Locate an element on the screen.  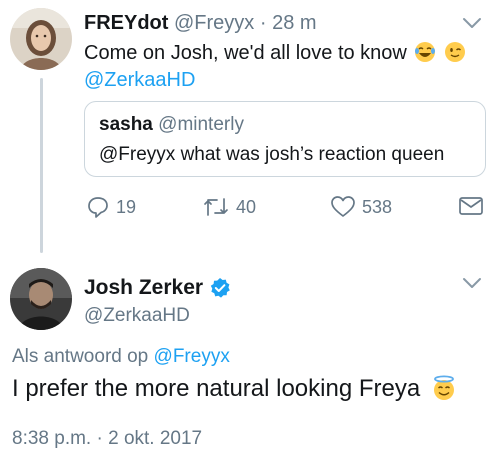
reply-prefix: Als antwoord op is located at coordinates (80, 356).